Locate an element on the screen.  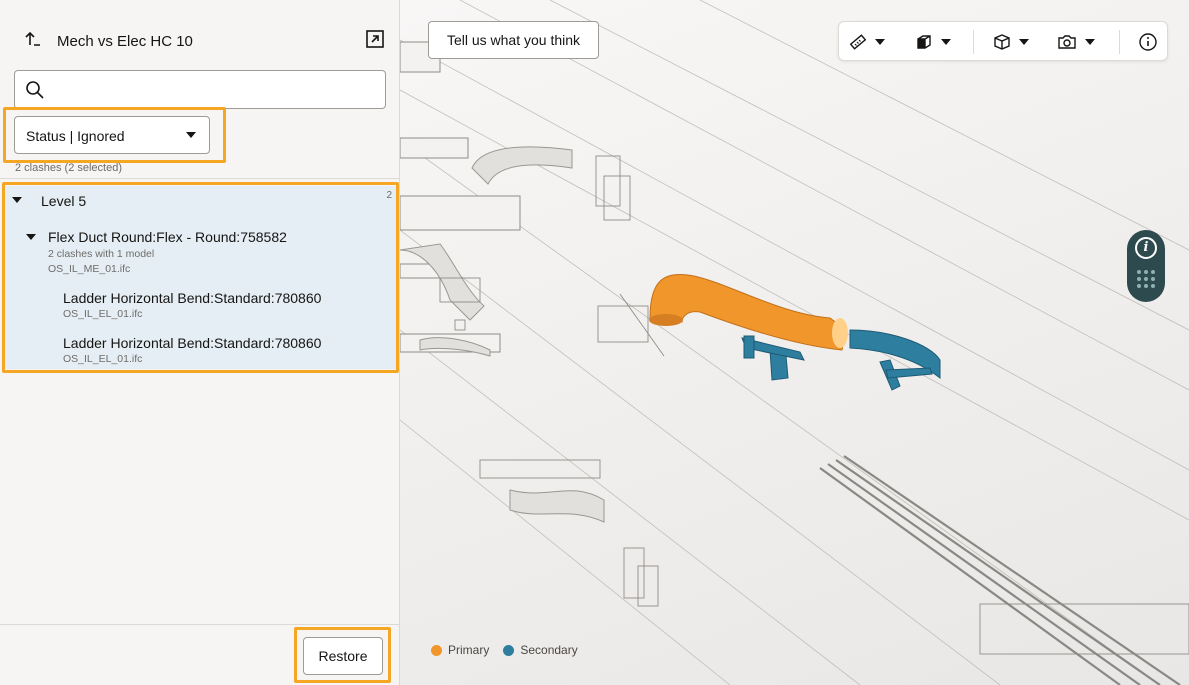
side-tools-pill: i is located at coordinates (1146, 266).